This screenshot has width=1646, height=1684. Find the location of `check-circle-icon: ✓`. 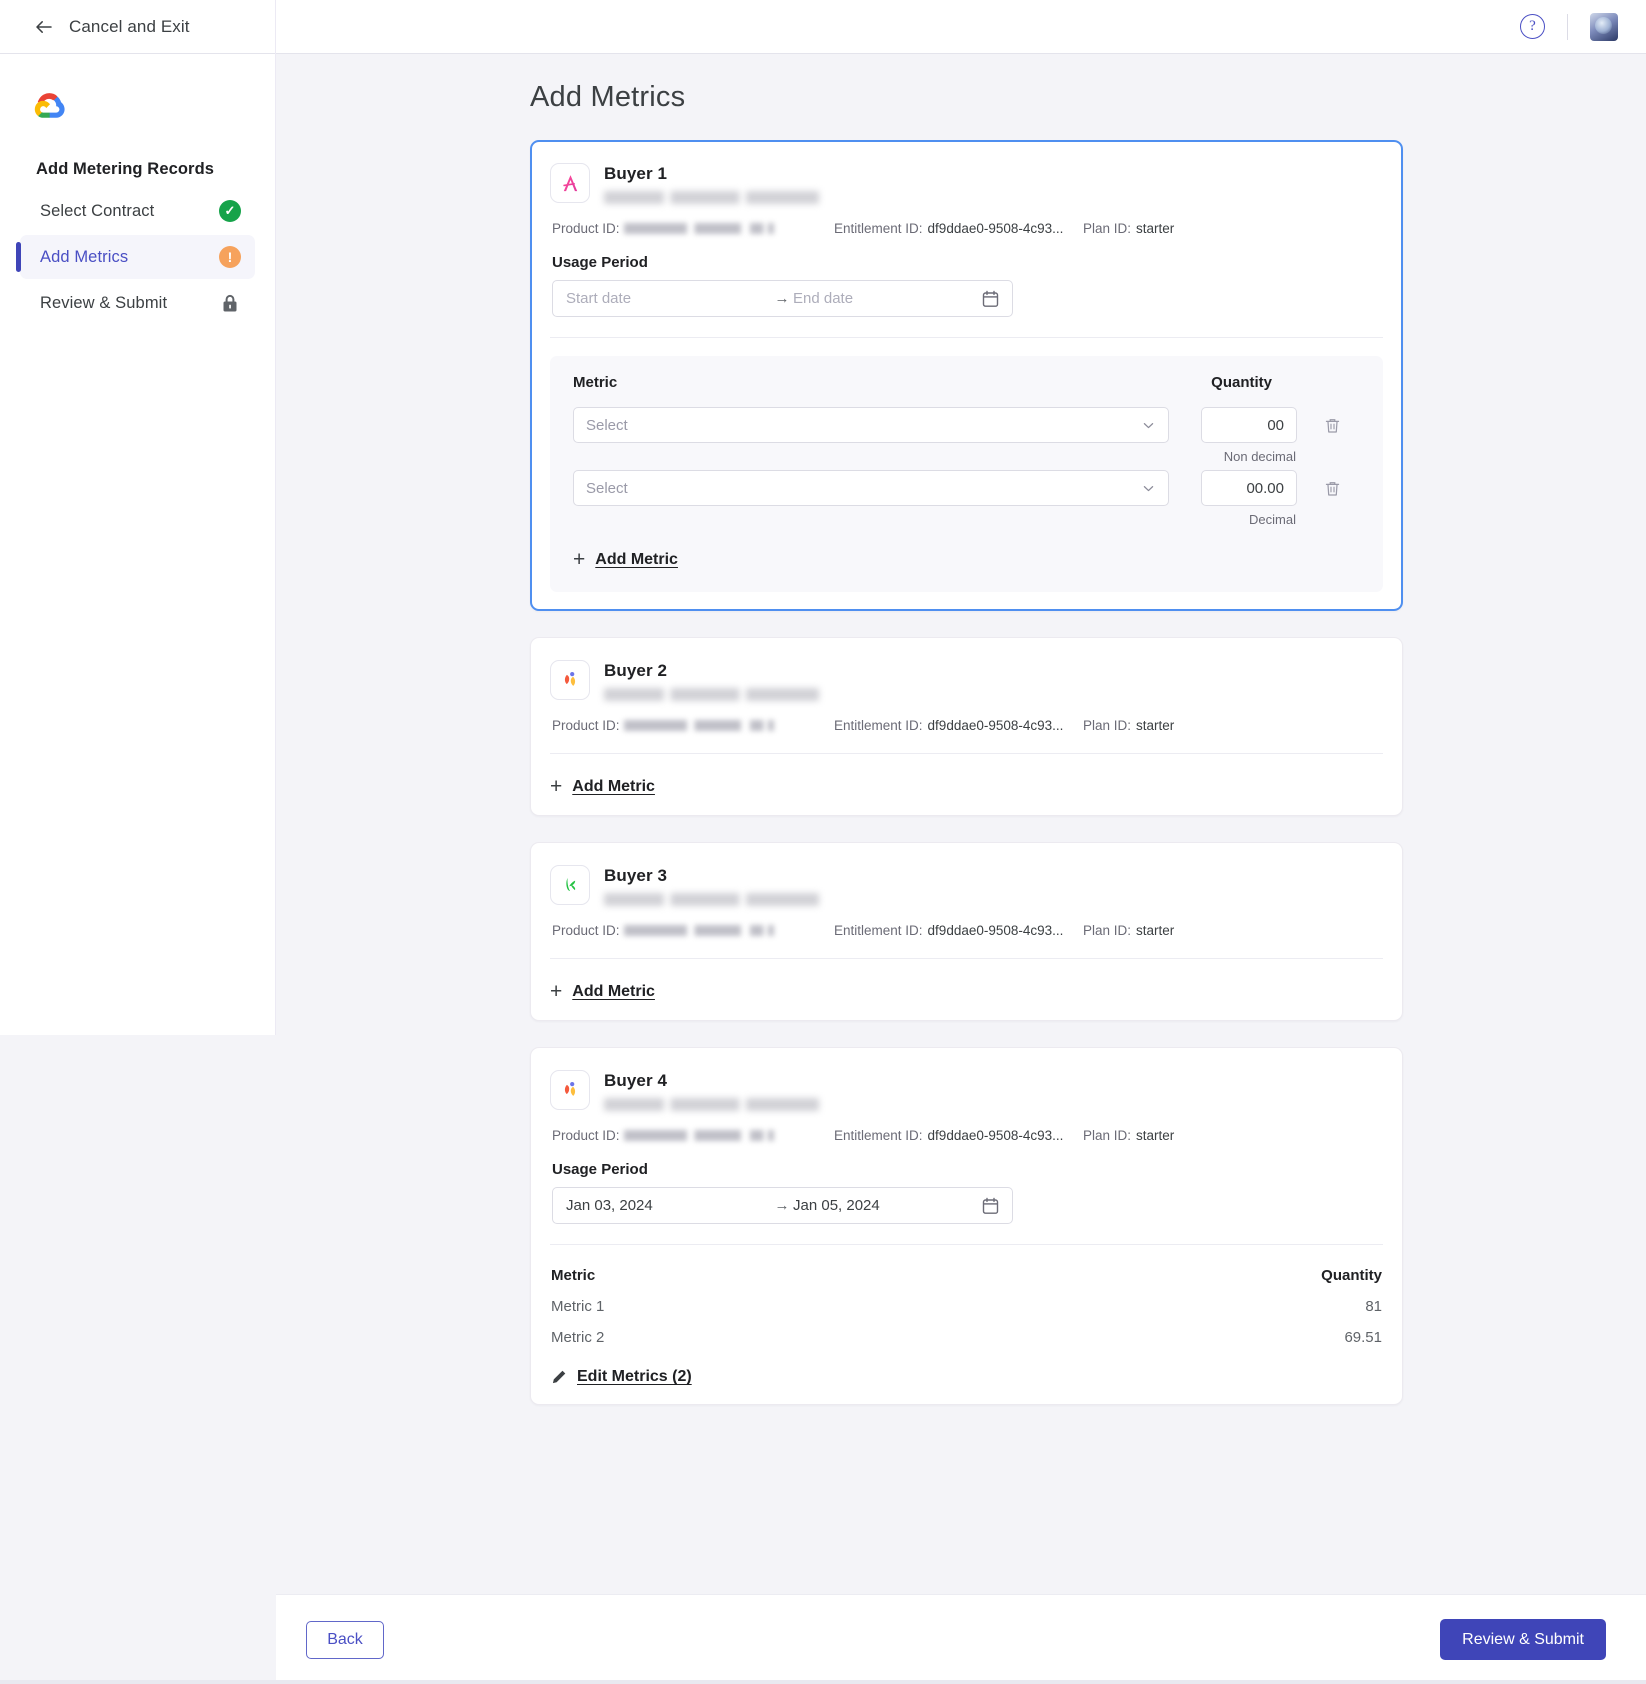

check-circle-icon: ✓ is located at coordinates (230, 211).